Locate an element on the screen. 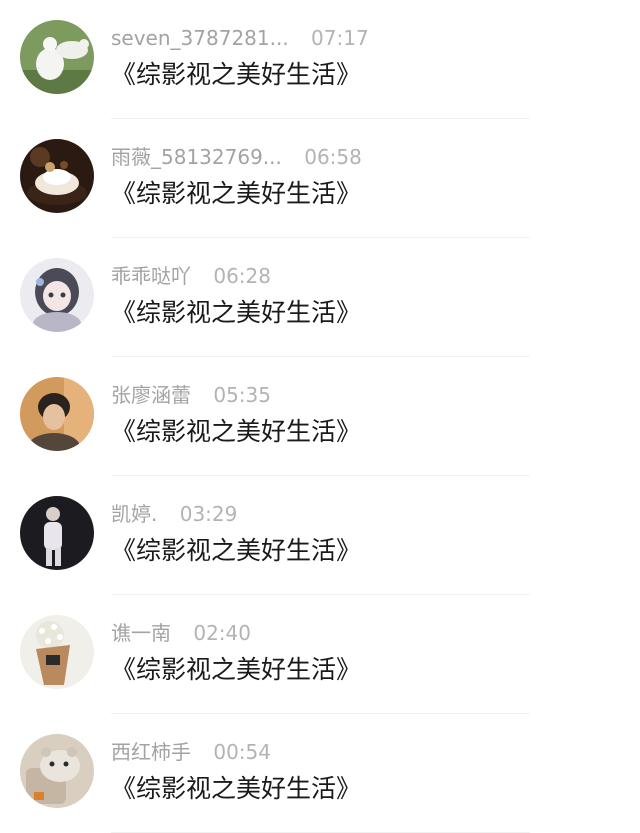  comment-meta: 西红柿手 00:54 is located at coordinates (191, 752).